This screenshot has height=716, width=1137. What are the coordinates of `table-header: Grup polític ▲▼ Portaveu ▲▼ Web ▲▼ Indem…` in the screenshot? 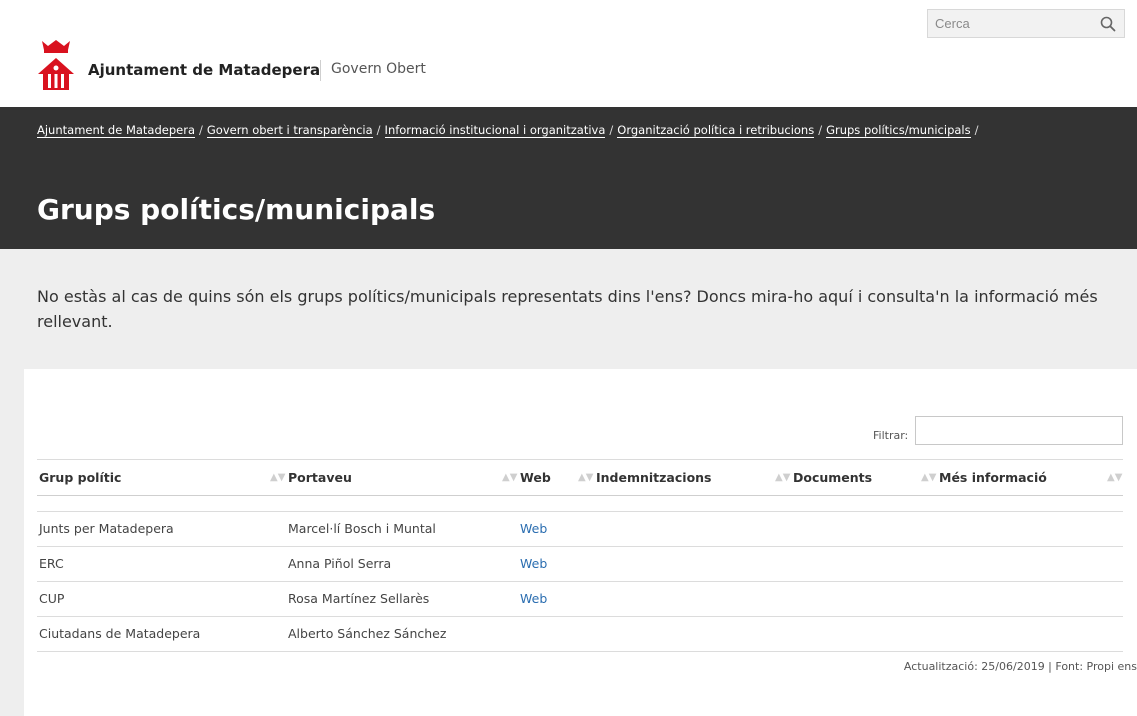 It's located at (580, 477).